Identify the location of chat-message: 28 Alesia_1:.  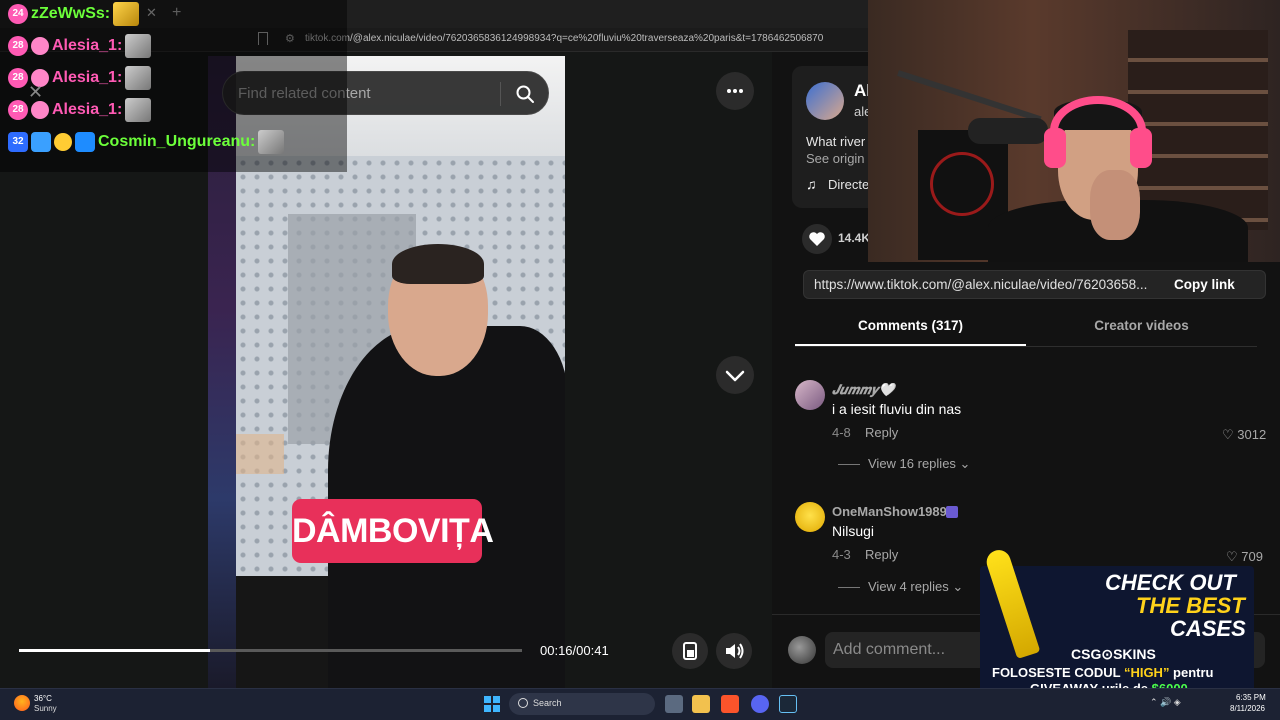
(80, 46).